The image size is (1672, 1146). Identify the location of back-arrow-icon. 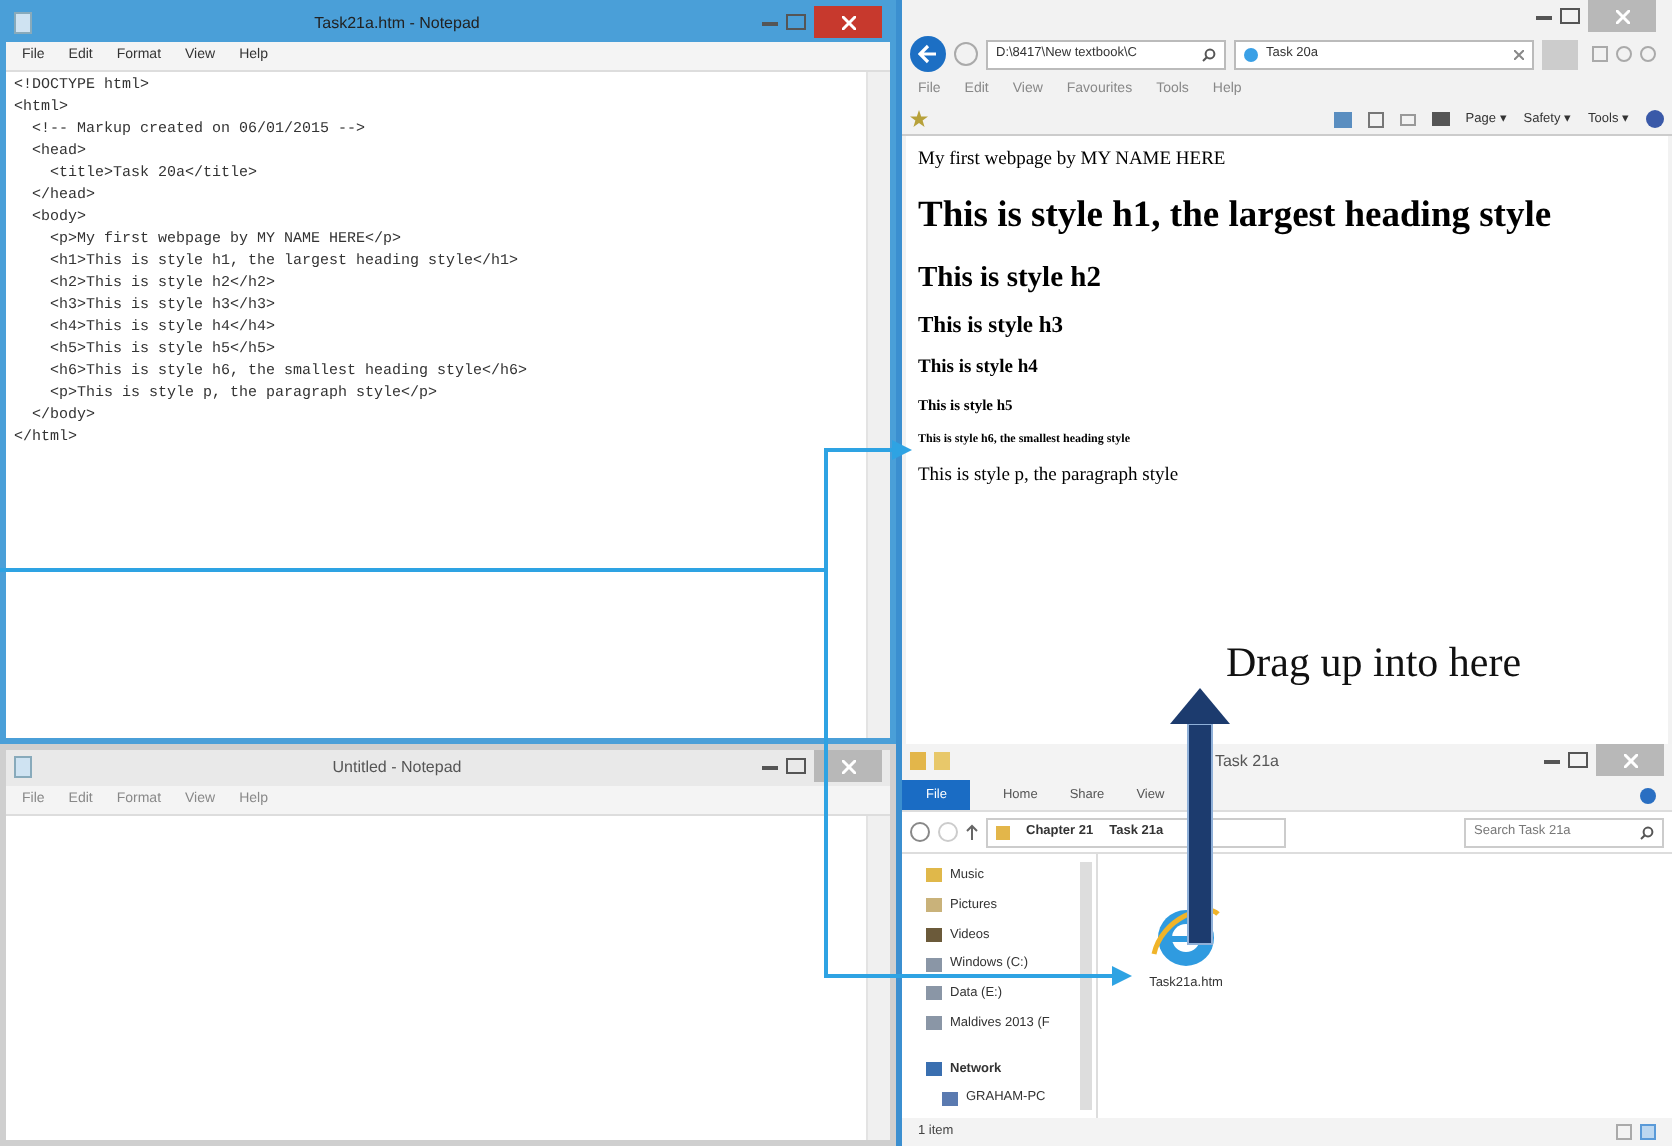
(928, 54).